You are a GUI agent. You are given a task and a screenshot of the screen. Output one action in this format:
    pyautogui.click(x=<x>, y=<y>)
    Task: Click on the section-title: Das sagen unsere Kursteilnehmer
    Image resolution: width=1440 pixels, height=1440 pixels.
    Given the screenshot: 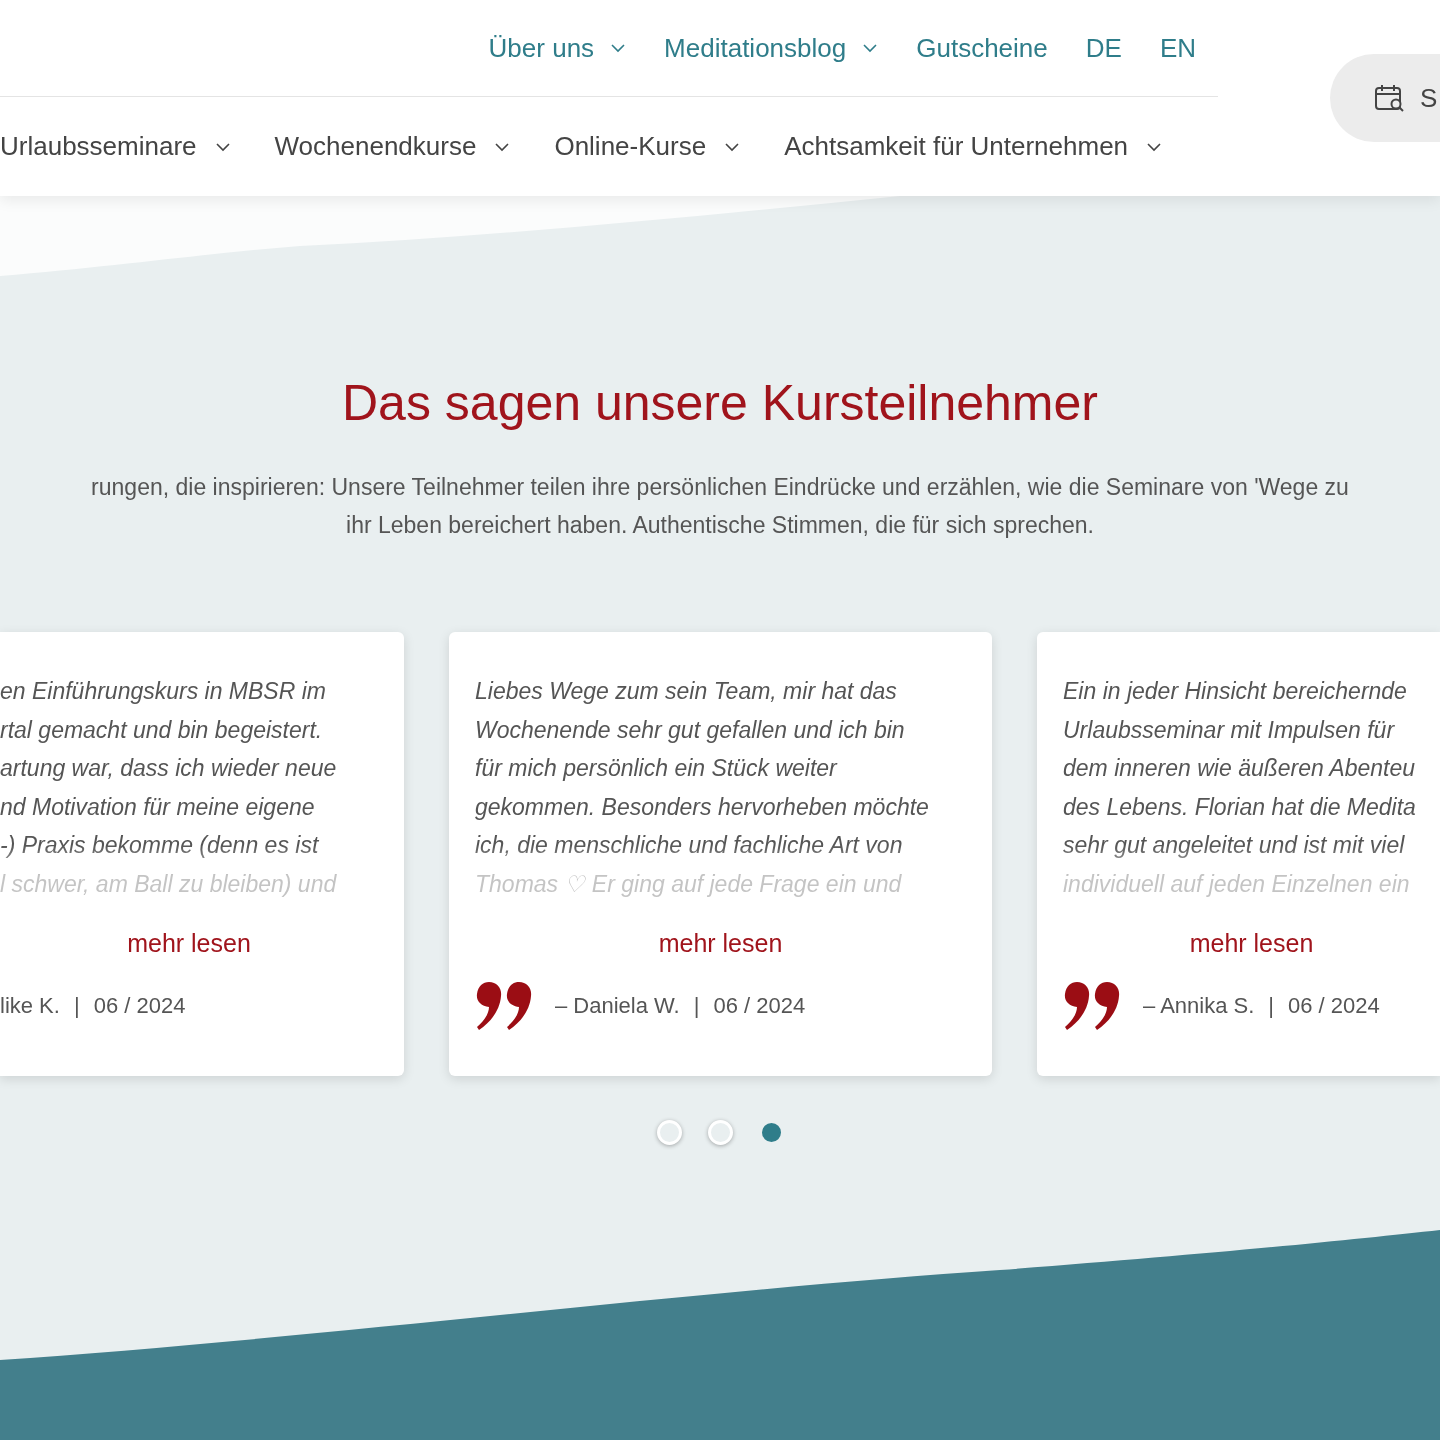 What is the action you would take?
    pyautogui.click(x=720, y=403)
    